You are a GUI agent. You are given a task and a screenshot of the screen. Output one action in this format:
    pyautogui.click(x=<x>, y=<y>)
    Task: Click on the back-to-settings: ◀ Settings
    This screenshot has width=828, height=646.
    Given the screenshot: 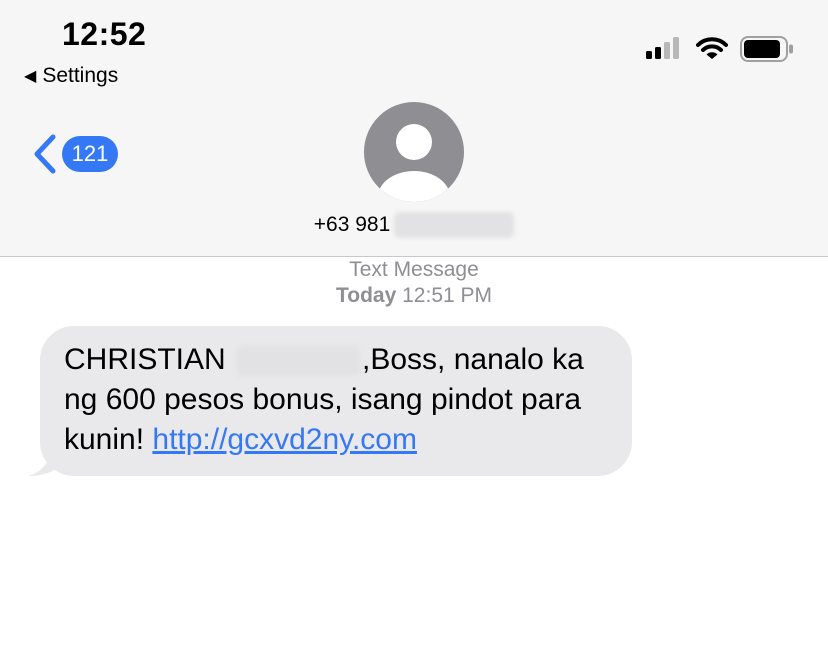 What is the action you would take?
    pyautogui.click(x=71, y=76)
    